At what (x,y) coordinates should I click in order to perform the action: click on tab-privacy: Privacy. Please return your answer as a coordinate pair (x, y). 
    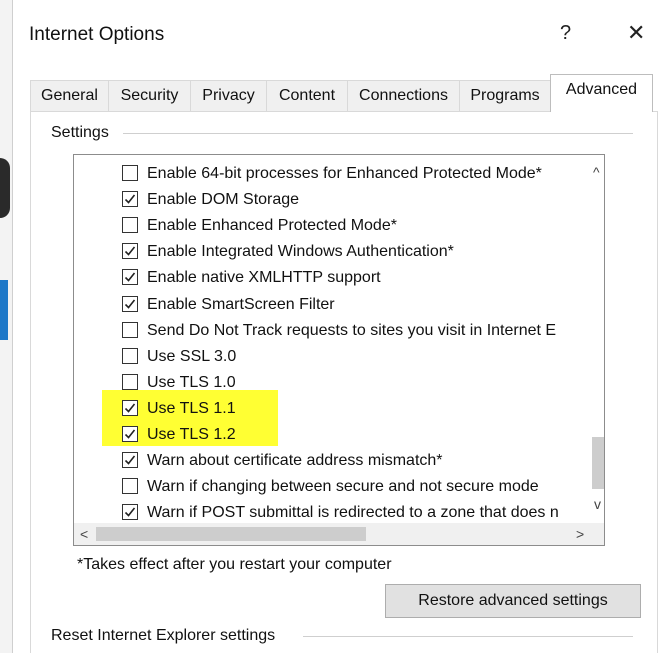
    Looking at the image, I should click on (228, 96).